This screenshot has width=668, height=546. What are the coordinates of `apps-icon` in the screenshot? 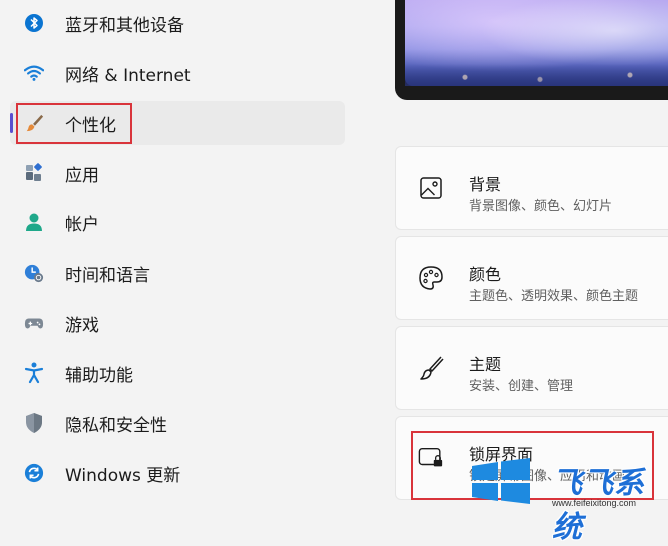 It's located at (34, 173).